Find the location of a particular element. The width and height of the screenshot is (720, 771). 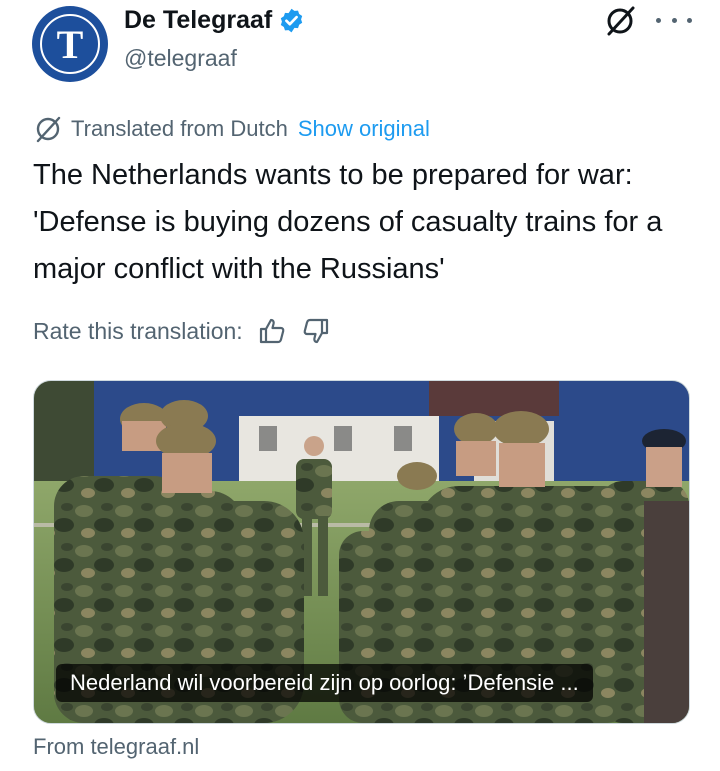

rate-translation-row: Rate this translation: is located at coordinates (182, 331).